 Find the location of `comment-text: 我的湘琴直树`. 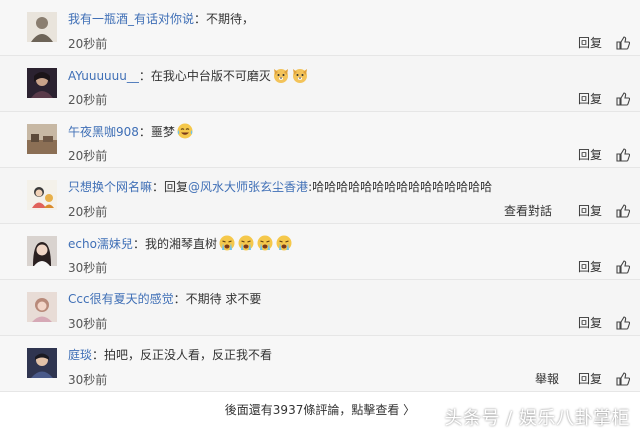

comment-text: 我的湘琴直树 is located at coordinates (180, 244).